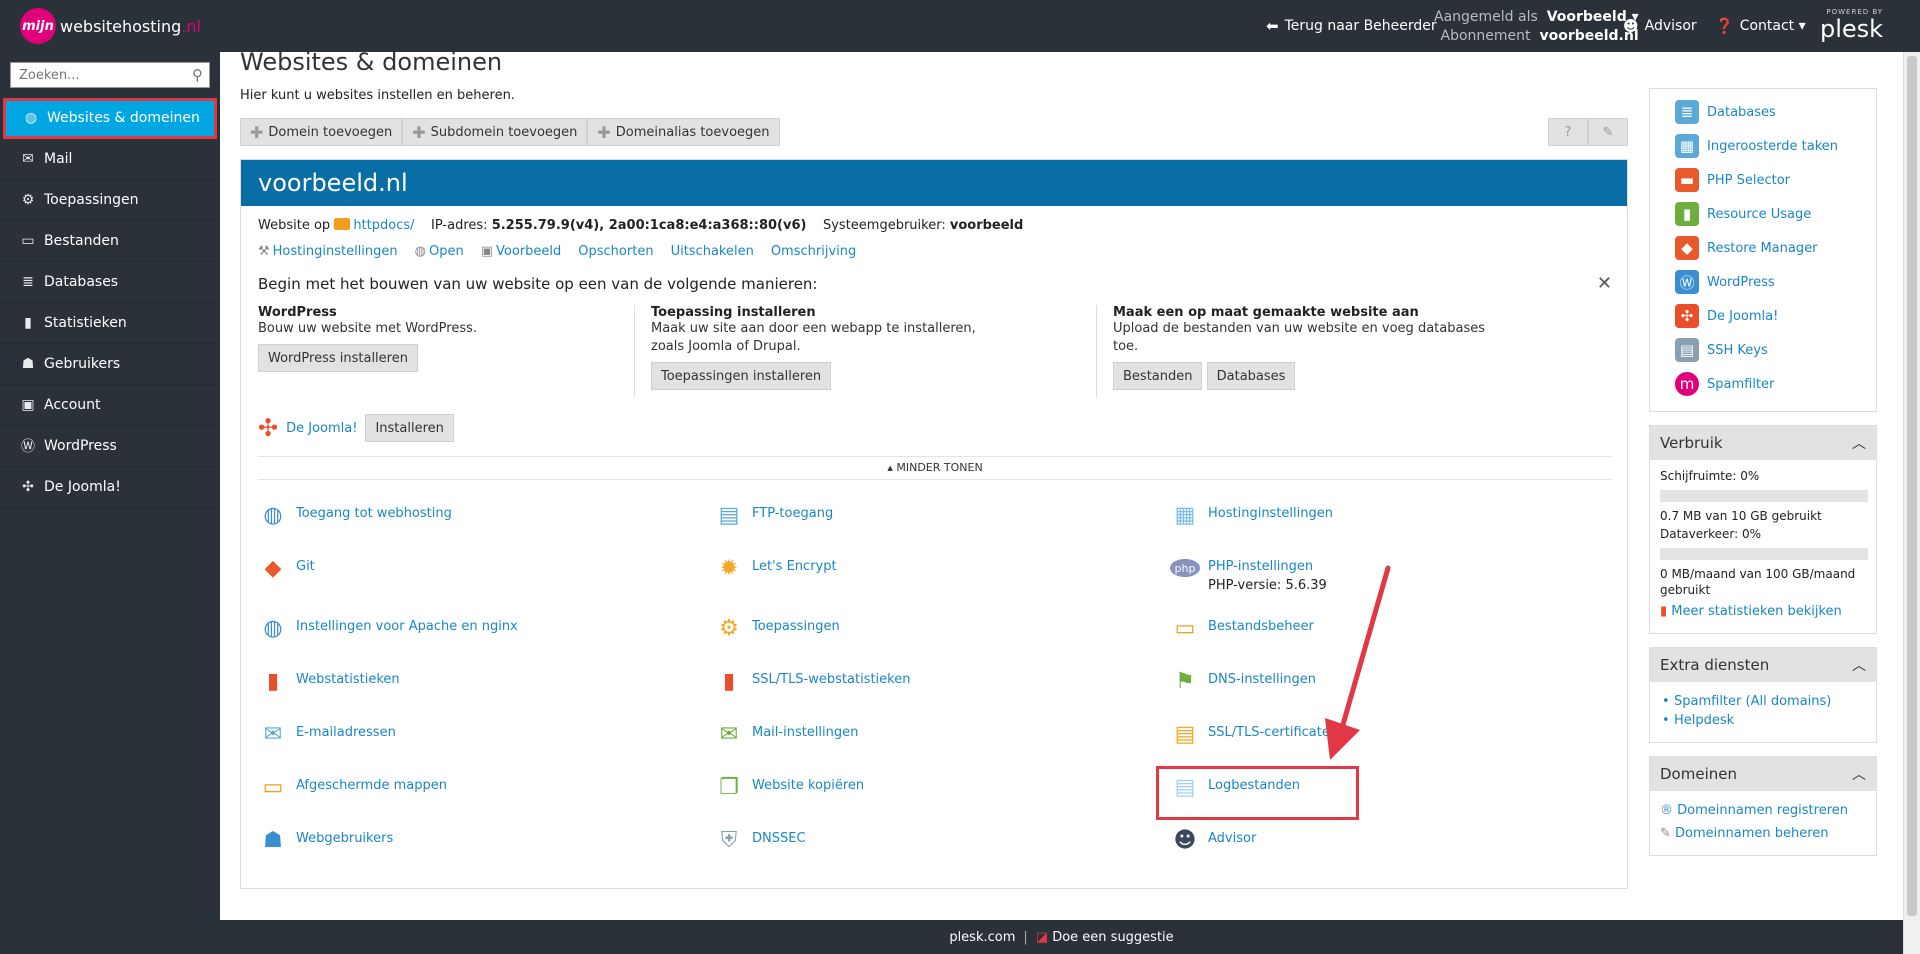 The width and height of the screenshot is (1920, 954). I want to click on sidebar-item-statistics: ▮ Statistieken, so click(110, 323).